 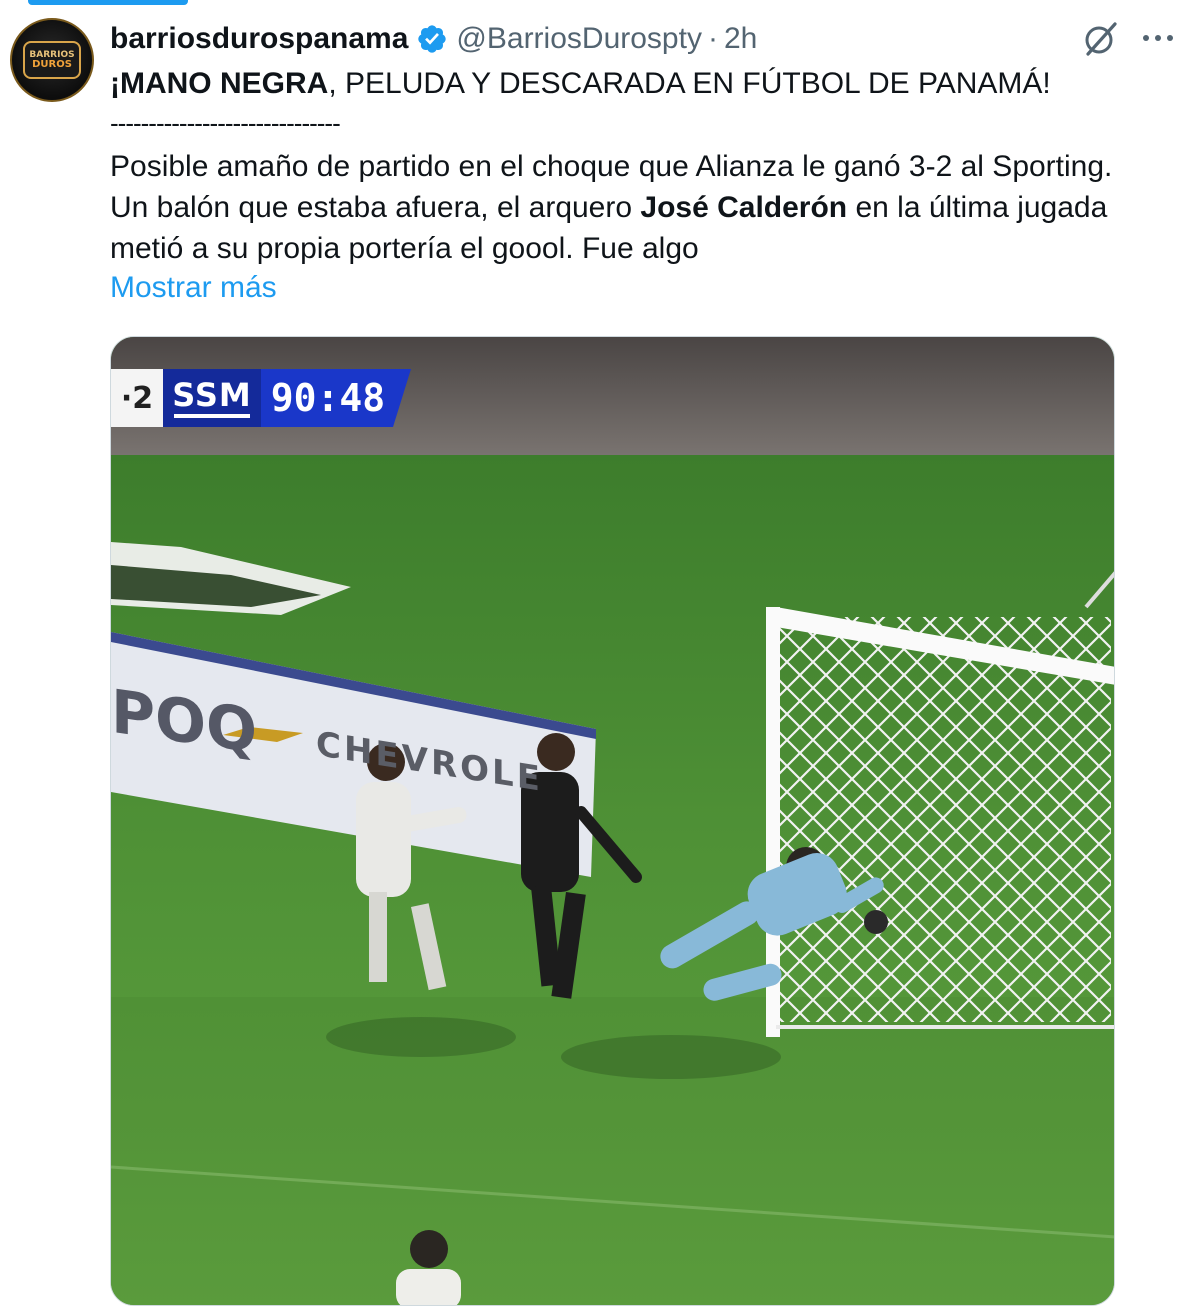 I want to click on verified-badge-icon, so click(x=432, y=39).